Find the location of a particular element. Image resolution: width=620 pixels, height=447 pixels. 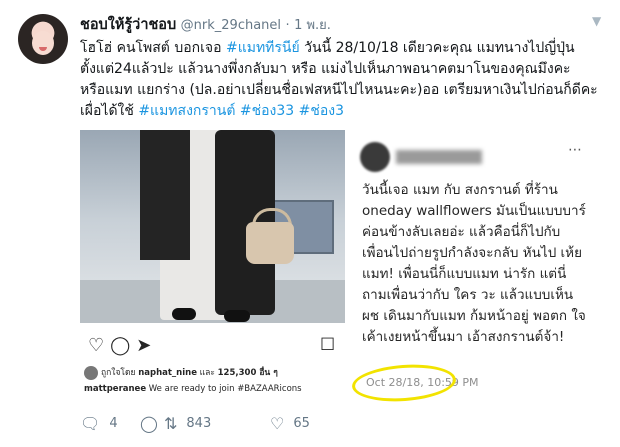

profile-avatar is located at coordinates (43, 39).